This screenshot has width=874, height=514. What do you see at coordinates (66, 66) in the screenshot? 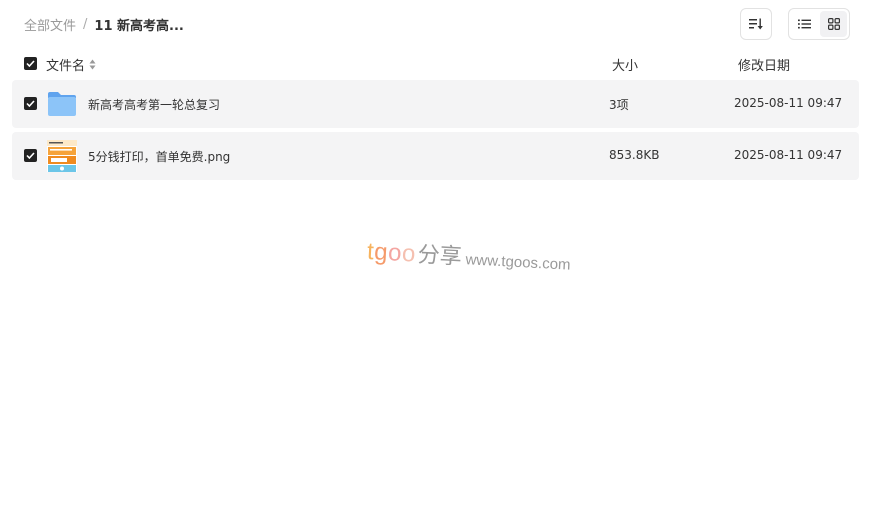
I see `column-header-name-label: 文件名` at bounding box center [66, 66].